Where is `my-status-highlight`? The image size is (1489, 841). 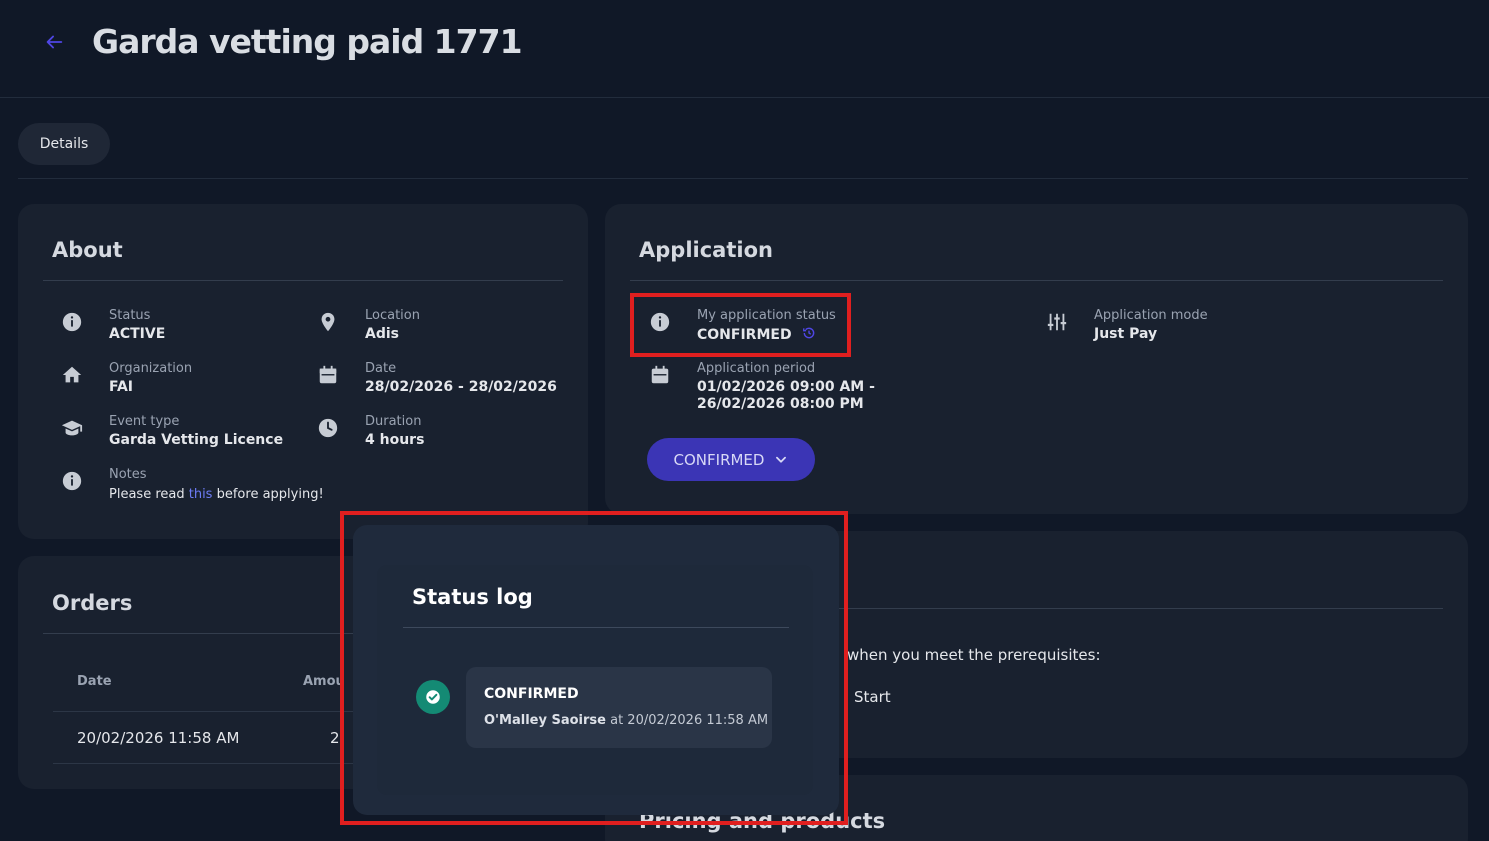 my-status-highlight is located at coordinates (740, 325).